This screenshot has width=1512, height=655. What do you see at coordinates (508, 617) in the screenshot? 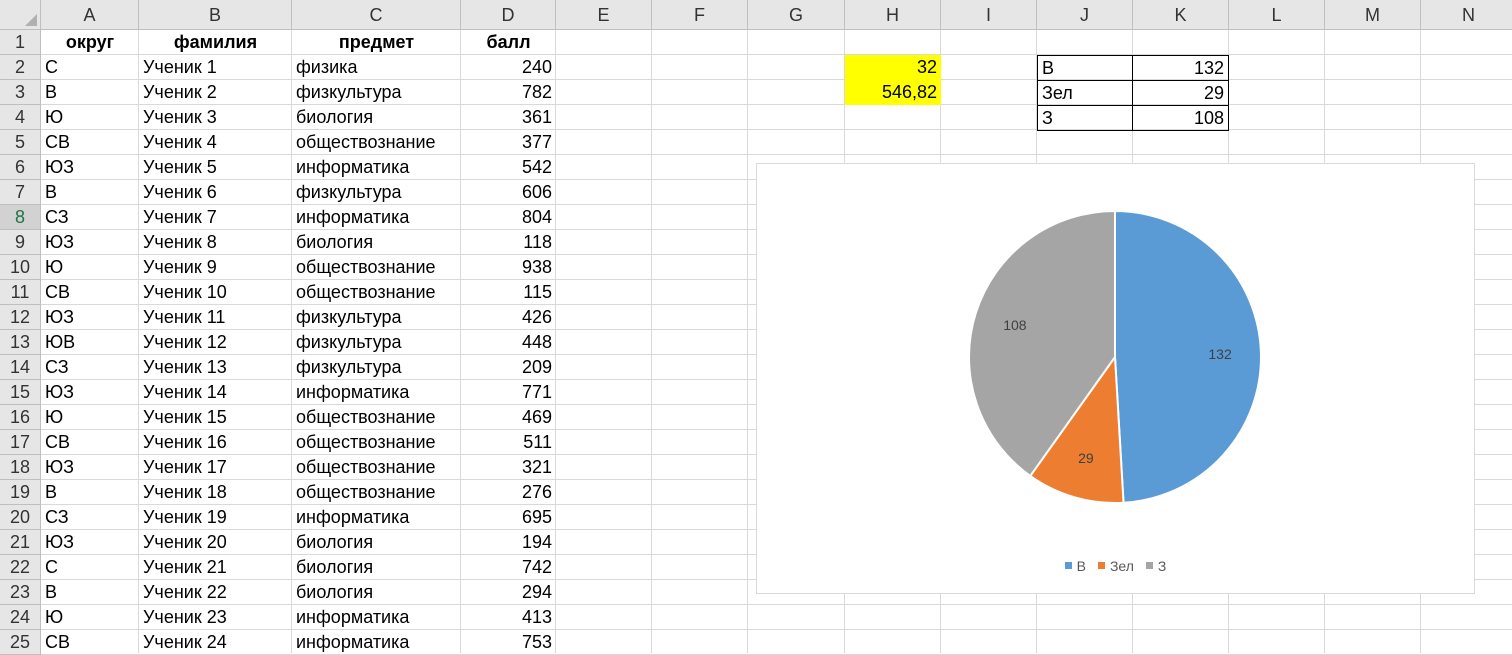
I see `cell-ball: 413` at bounding box center [508, 617].